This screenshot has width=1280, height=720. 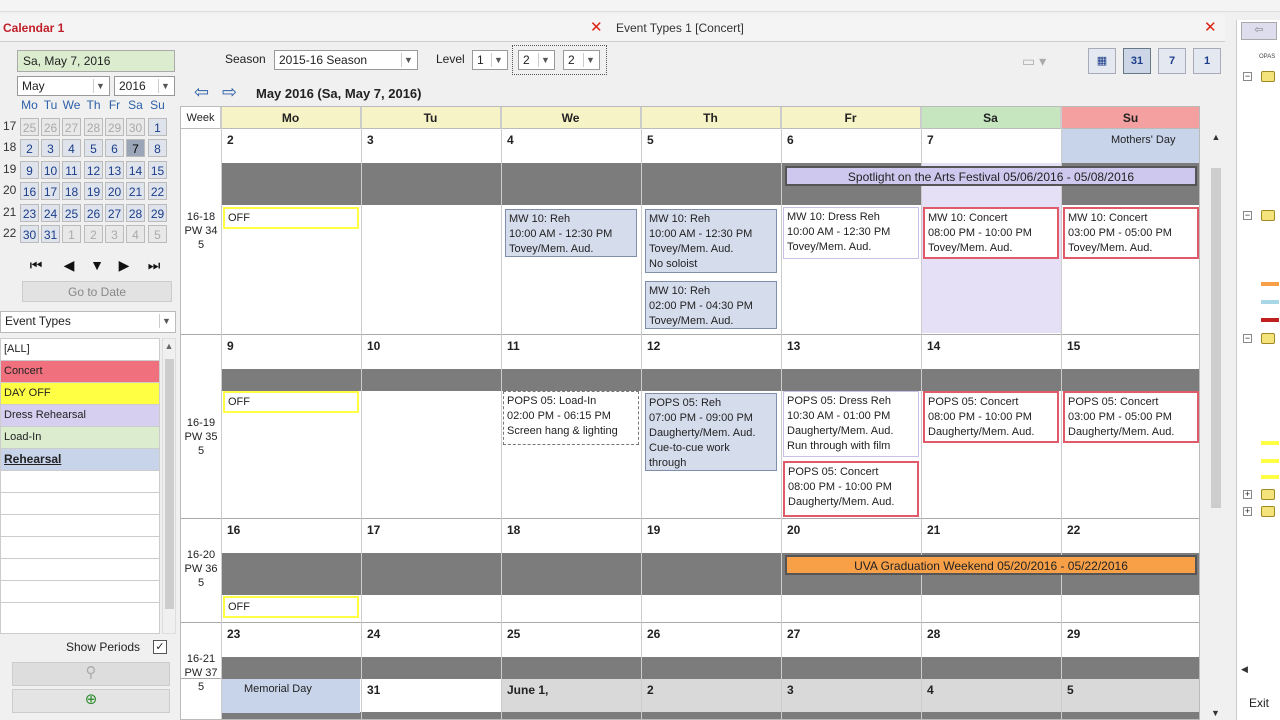 What do you see at coordinates (1247, 494) in the screenshot?
I see `expand-icon: +` at bounding box center [1247, 494].